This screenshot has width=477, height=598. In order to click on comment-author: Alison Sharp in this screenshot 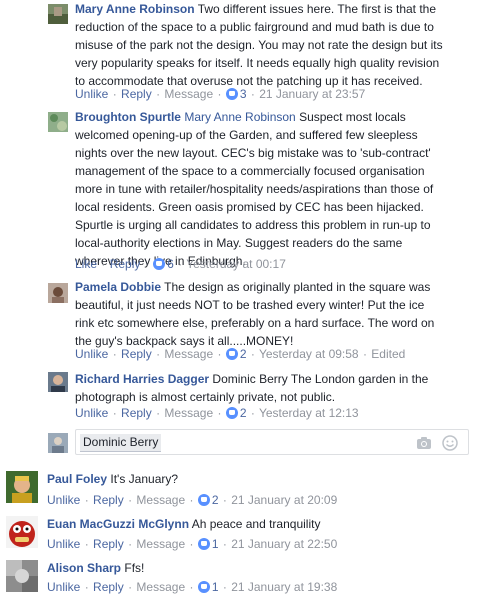, I will do `click(84, 568)`.